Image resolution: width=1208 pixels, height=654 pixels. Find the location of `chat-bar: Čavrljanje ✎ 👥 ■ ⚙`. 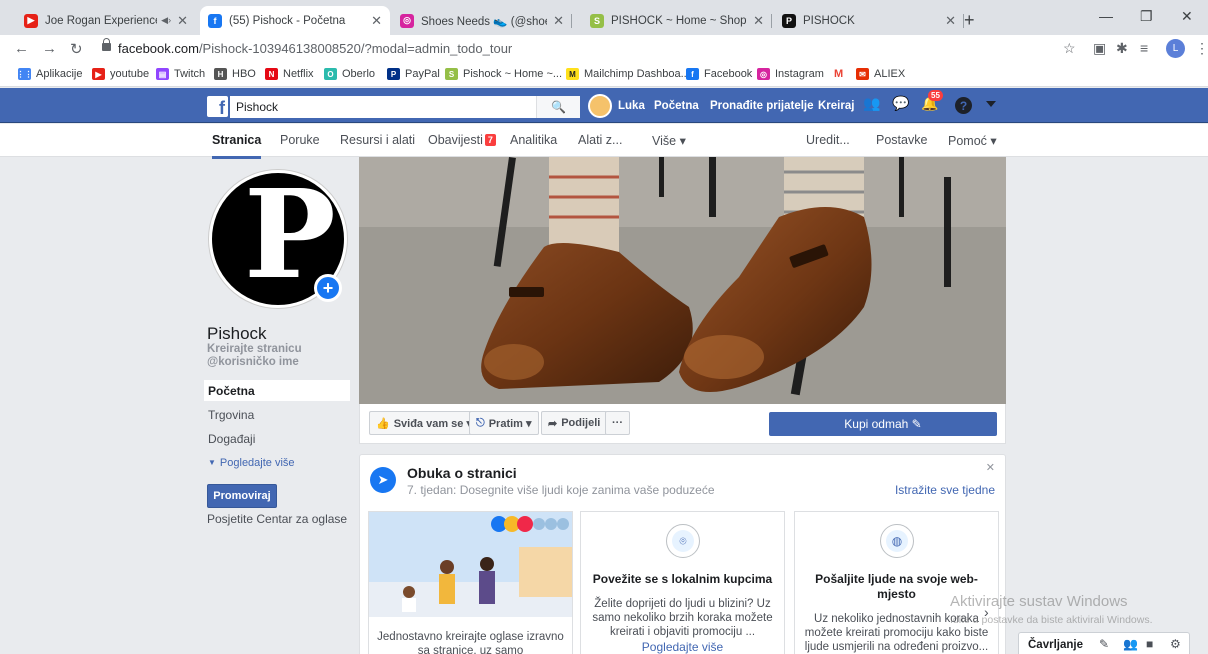

chat-bar: Čavrljanje ✎ 👥 ■ ⚙ is located at coordinates (1104, 643).